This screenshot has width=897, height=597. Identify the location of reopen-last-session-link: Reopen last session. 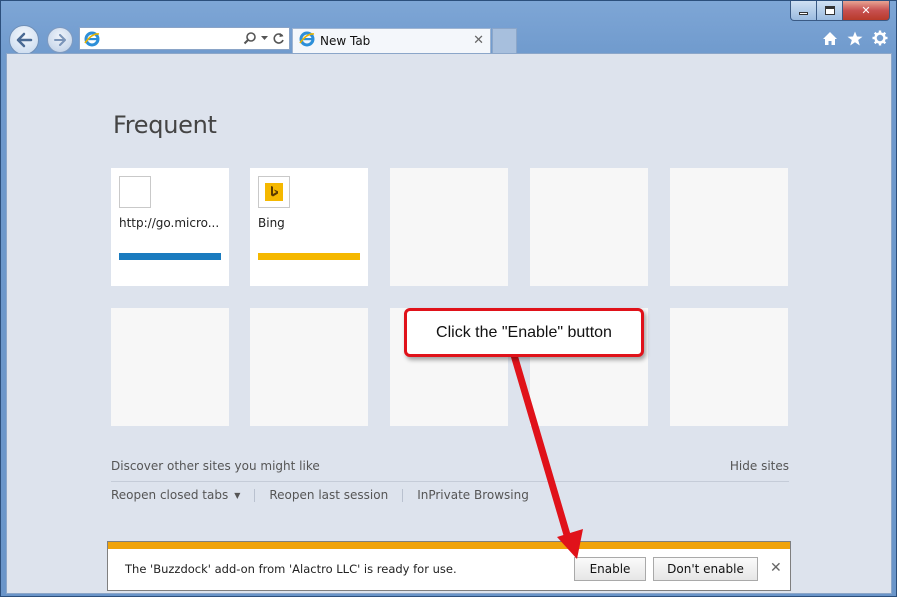
(328, 495).